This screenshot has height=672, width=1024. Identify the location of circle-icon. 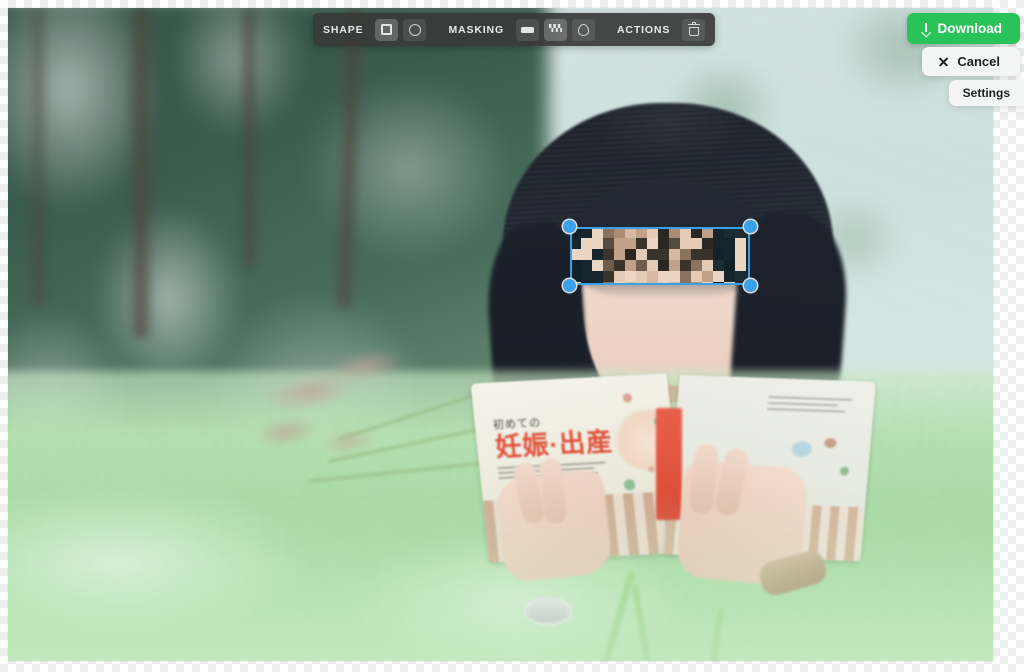
(414, 29).